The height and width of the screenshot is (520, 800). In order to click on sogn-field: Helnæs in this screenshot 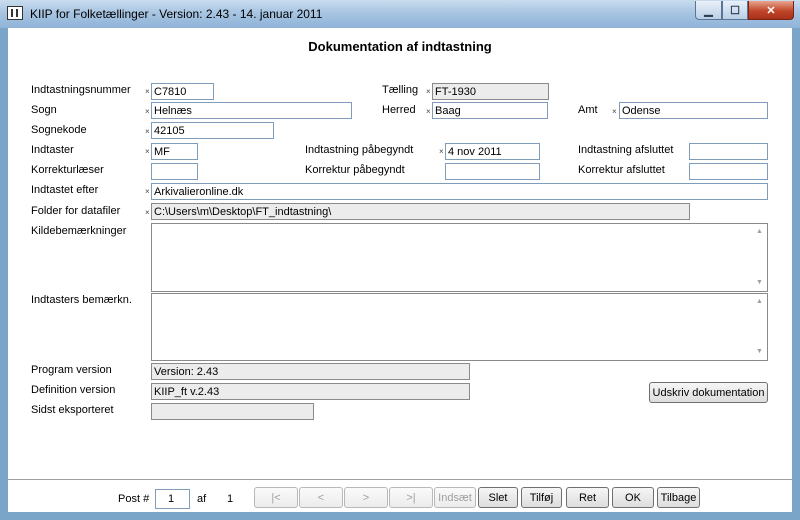, I will do `click(251, 110)`.